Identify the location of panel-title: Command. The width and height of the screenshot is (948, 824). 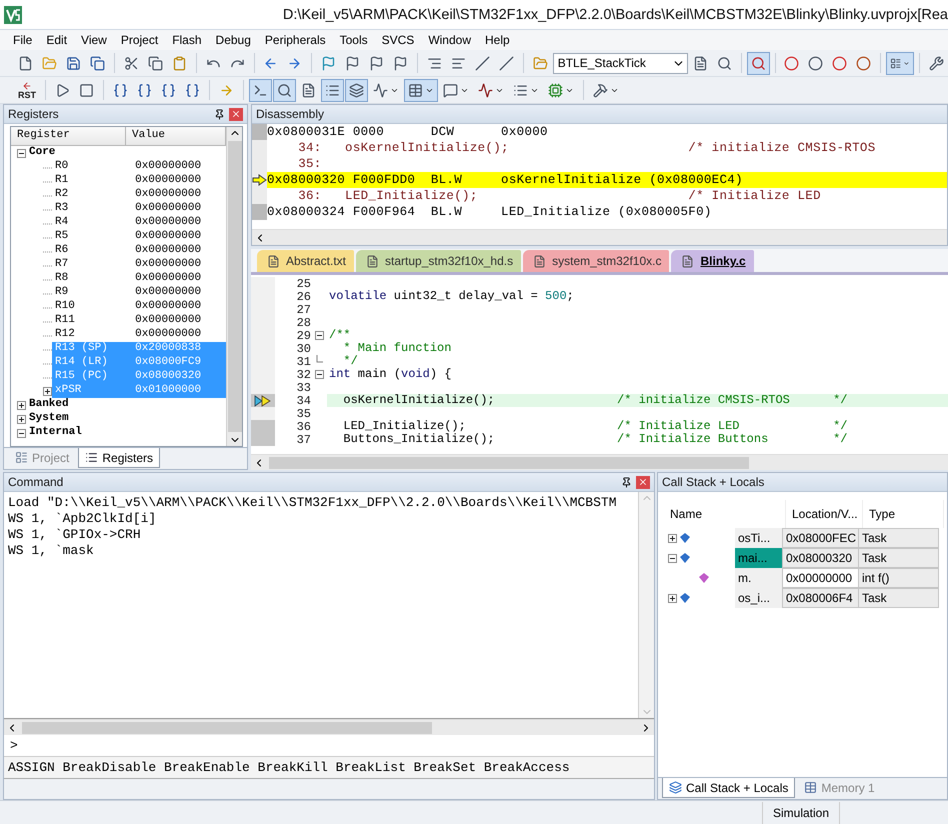
(36, 482).